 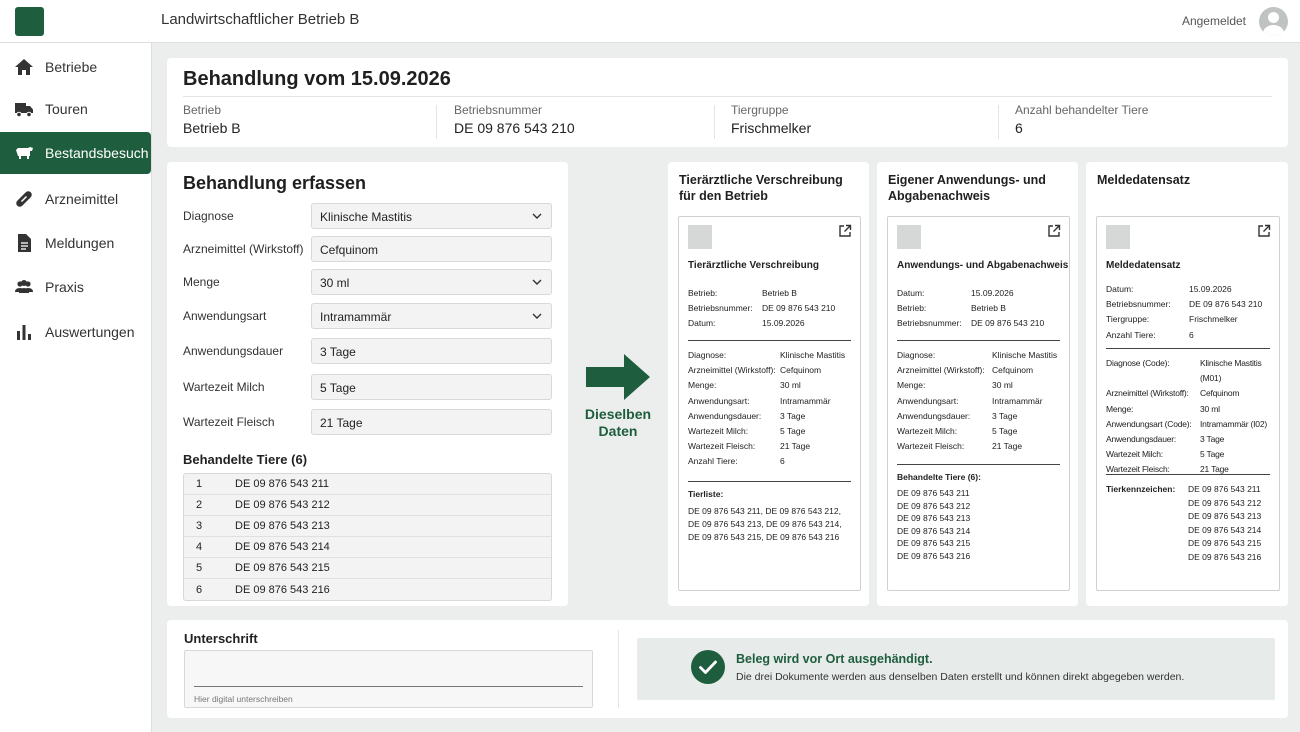 I want to click on list-line: DE 09 876 543 216, so click(x=1225, y=556).